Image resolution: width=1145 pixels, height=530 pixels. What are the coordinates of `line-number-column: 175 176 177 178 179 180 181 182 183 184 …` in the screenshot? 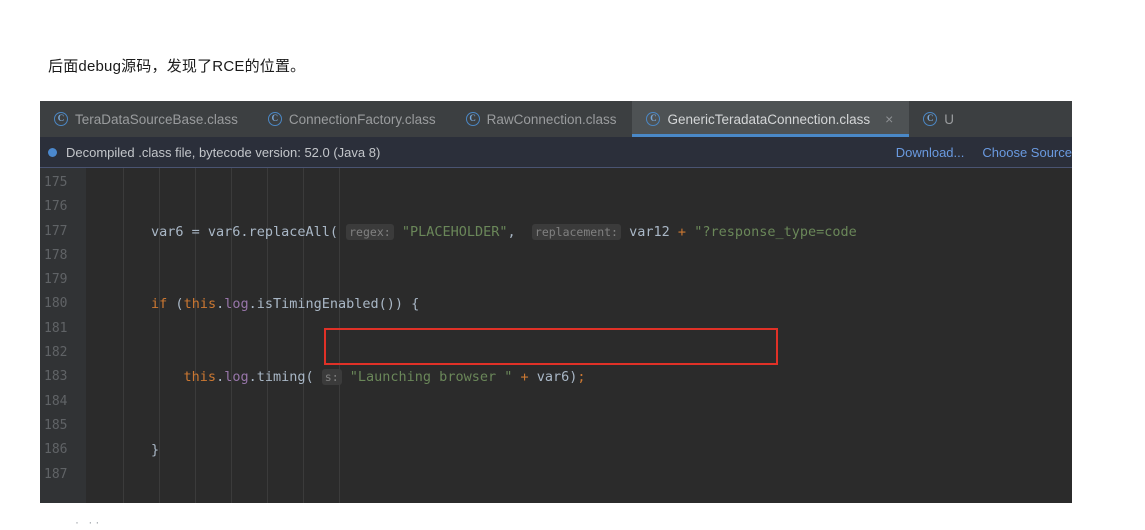 It's located at (63, 327).